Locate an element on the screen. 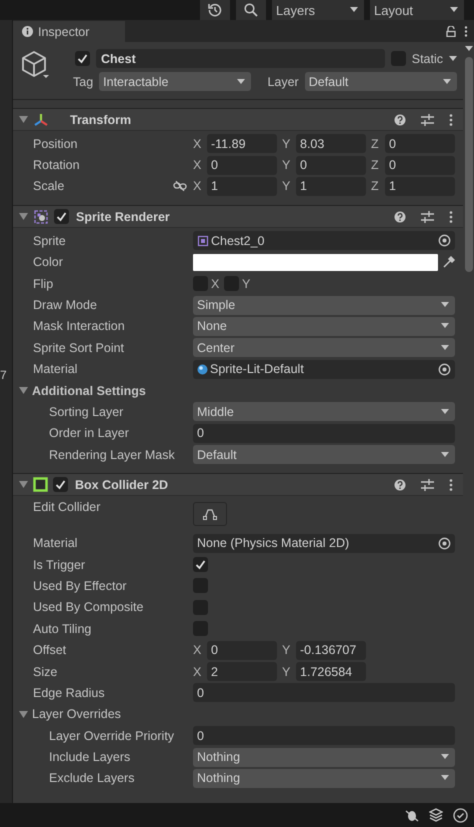 This screenshot has height=827, width=474. history-button is located at coordinates (215, 10).